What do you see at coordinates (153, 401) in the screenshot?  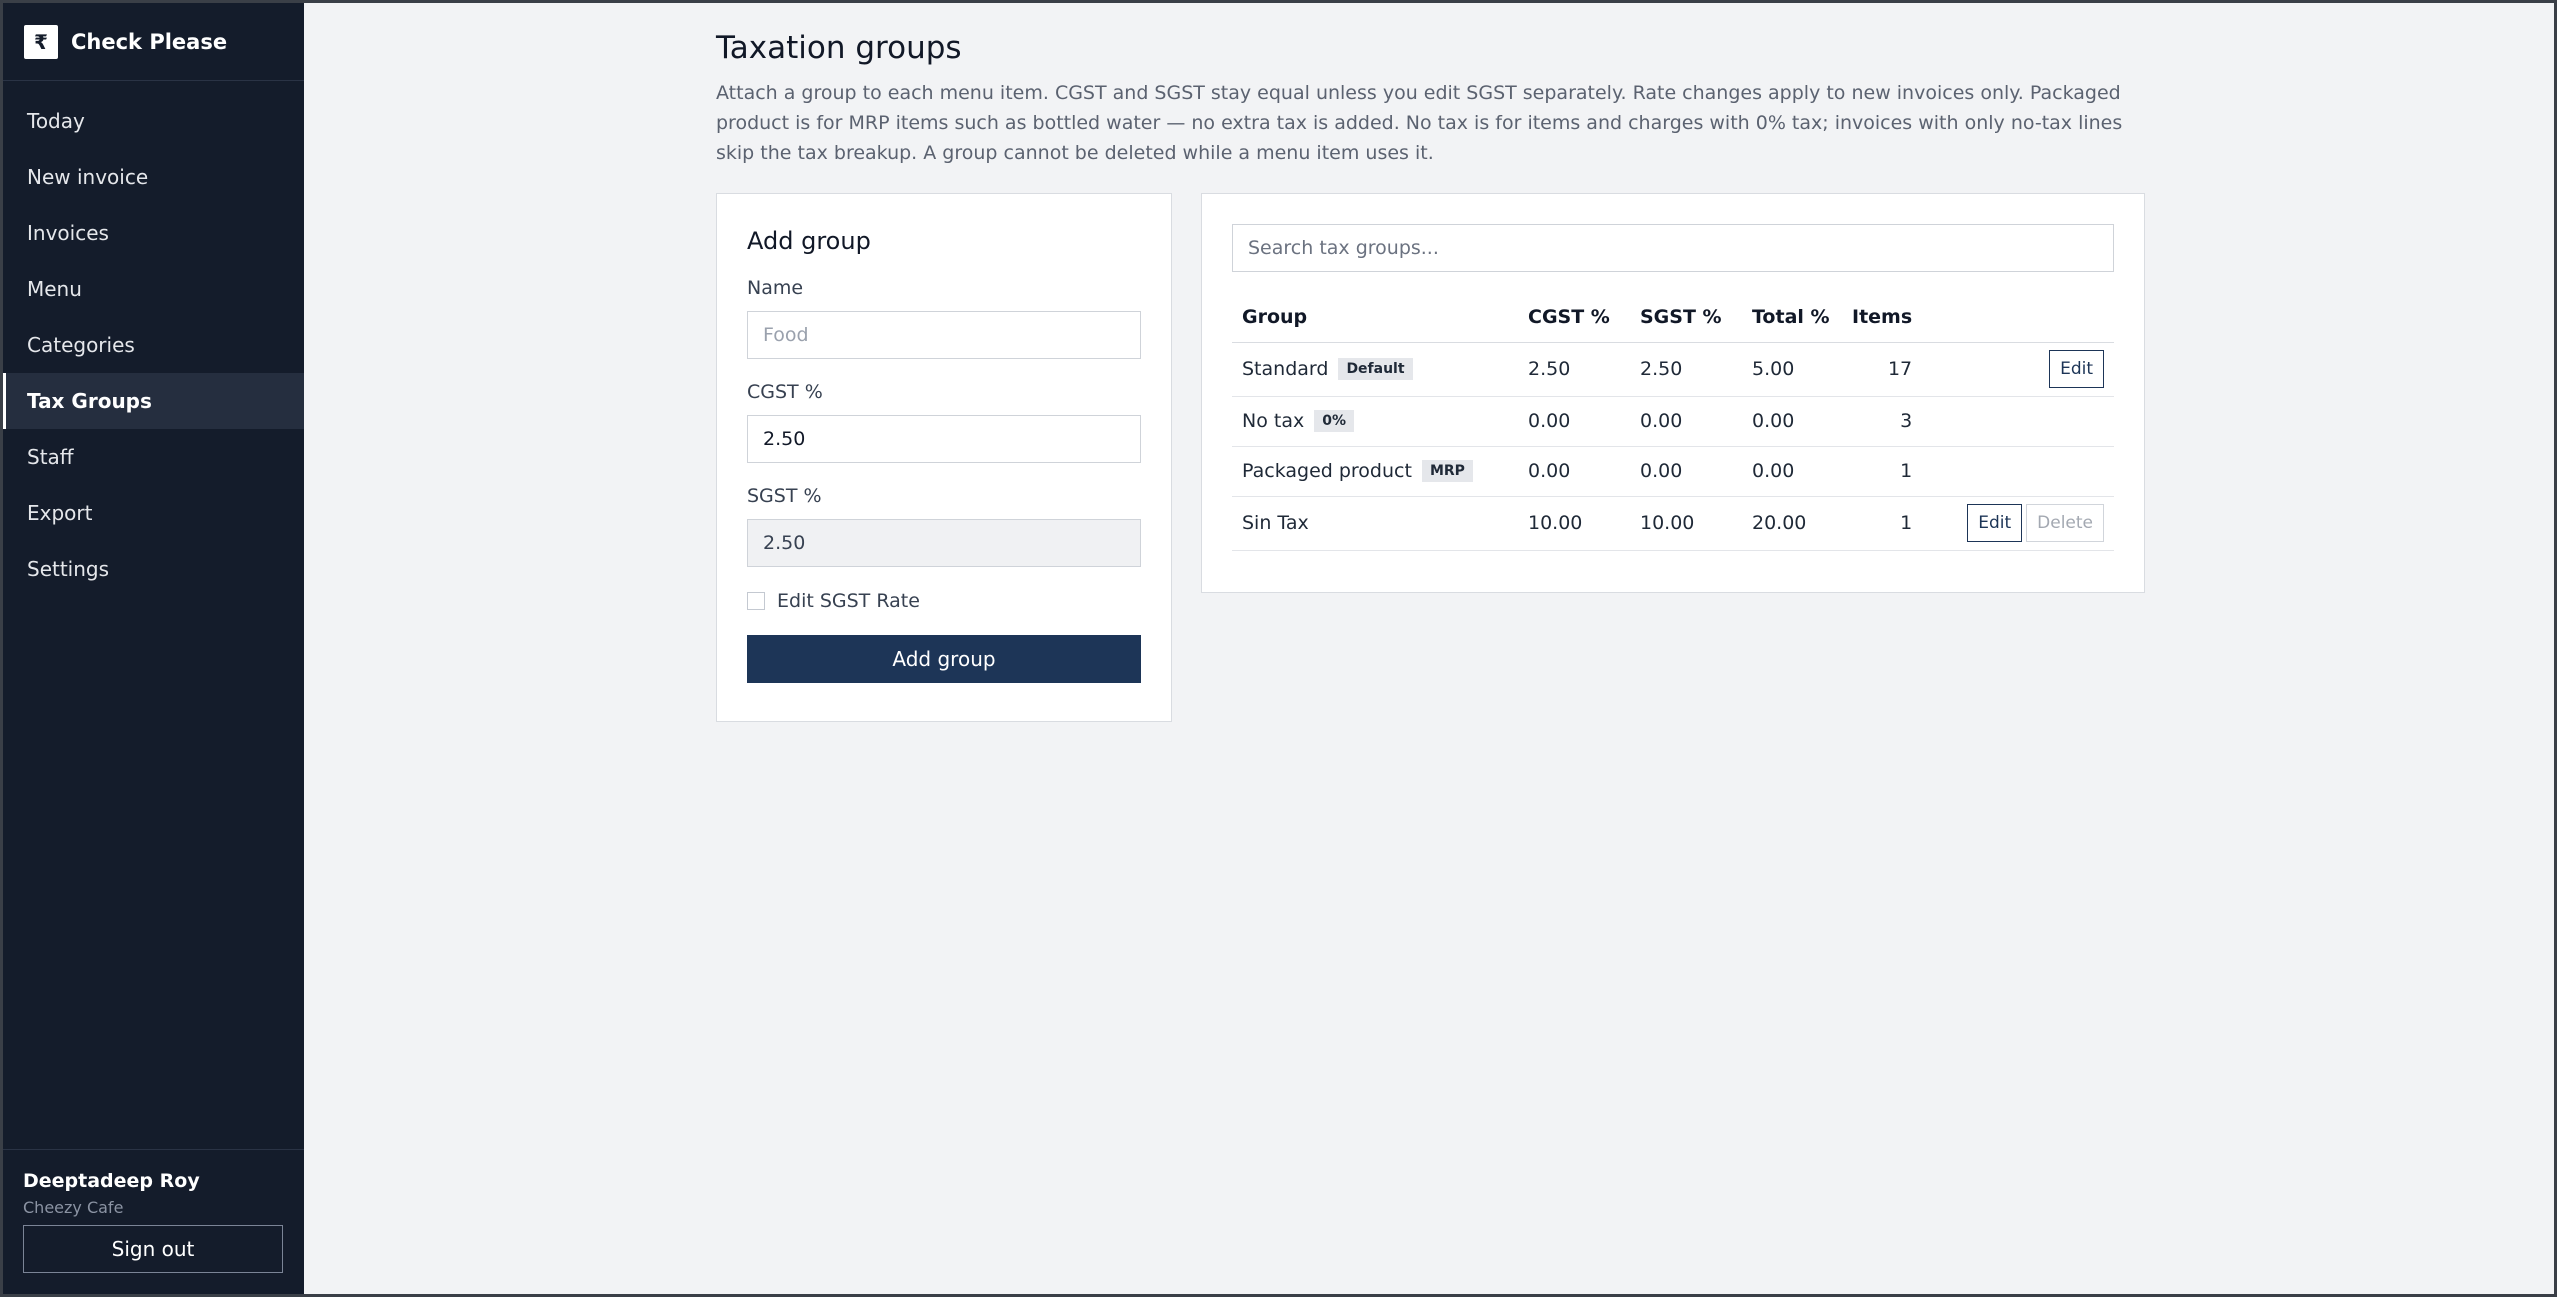 I see `sidebar-item-tax-groups: Tax Groups` at bounding box center [153, 401].